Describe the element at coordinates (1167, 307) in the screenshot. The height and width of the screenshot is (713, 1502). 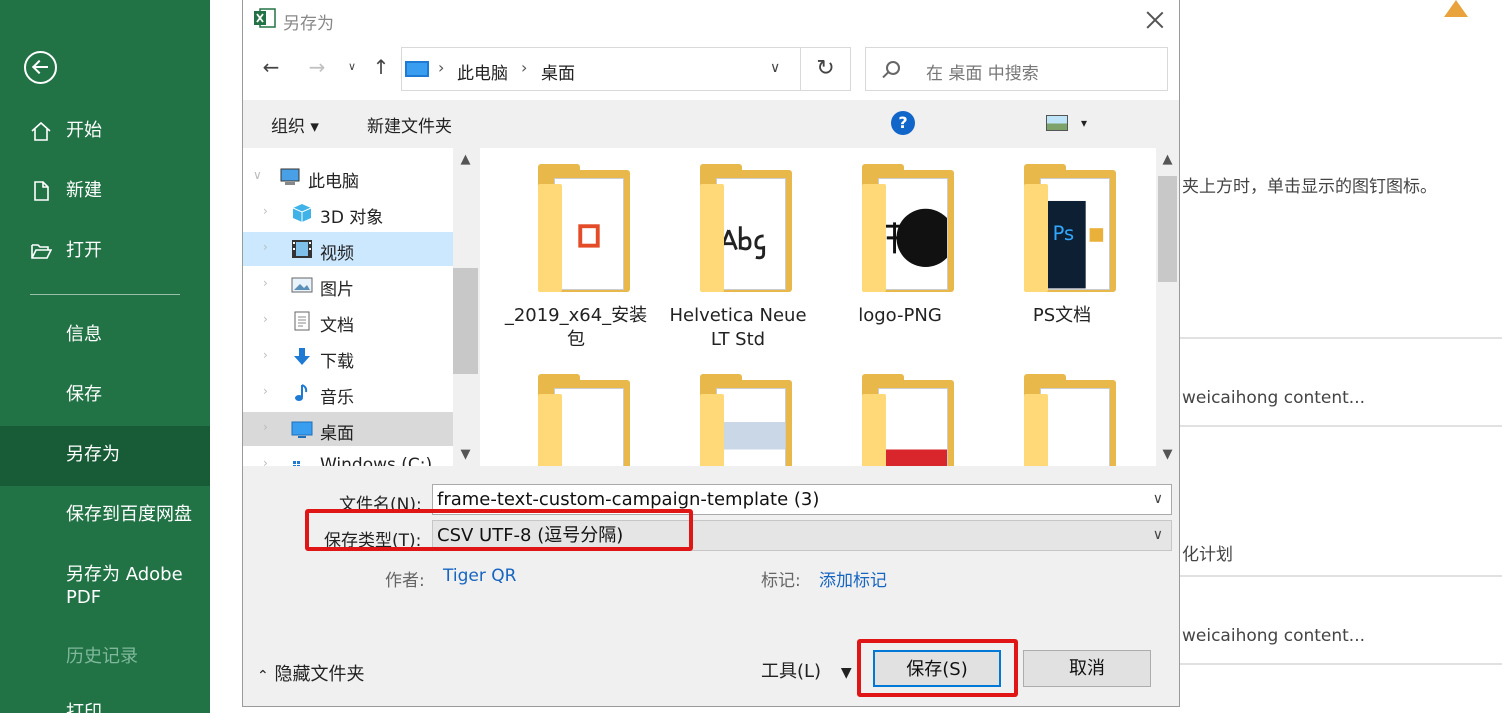
I see `file-list-scrollbar: ▲ ▼` at that location.